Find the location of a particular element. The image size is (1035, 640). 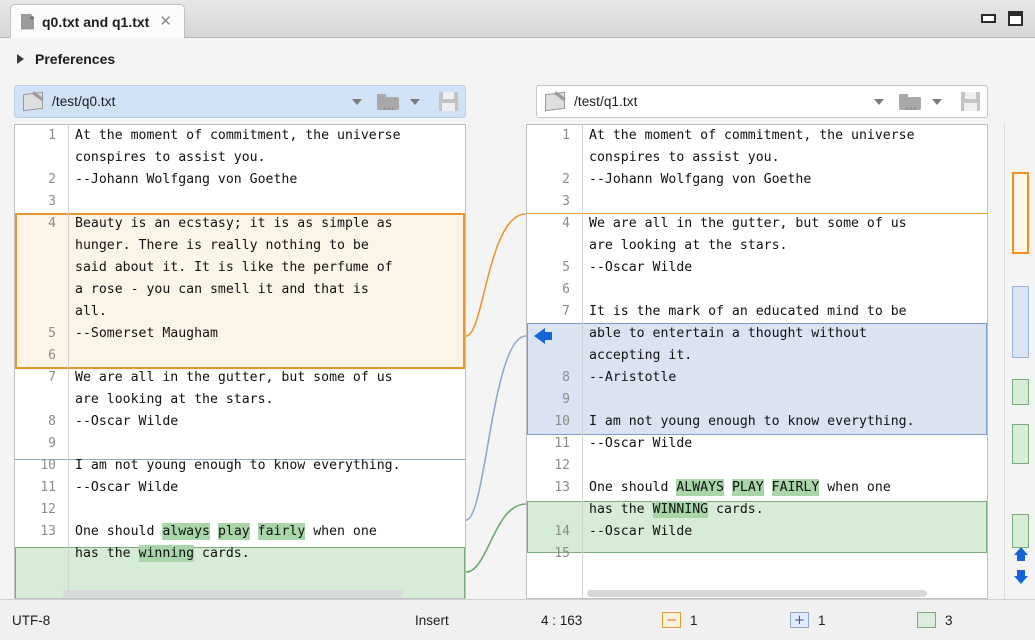

code-line: 13 One should always play fairly when one is located at coordinates (240, 532).